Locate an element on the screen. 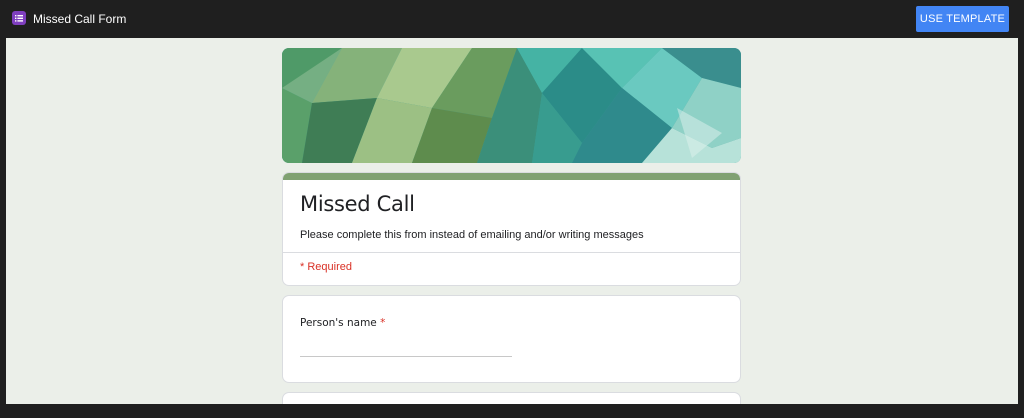 This screenshot has width=1024, height=418. top-bar: Missed Call Form USE TEMPLATE is located at coordinates (512, 19).